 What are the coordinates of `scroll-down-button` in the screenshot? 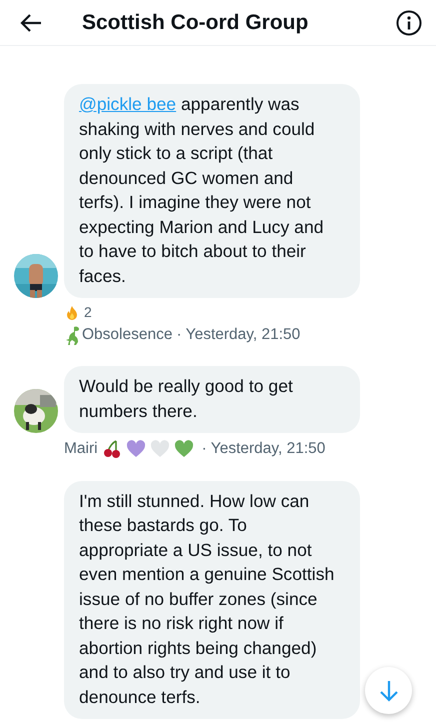 It's located at (388, 690).